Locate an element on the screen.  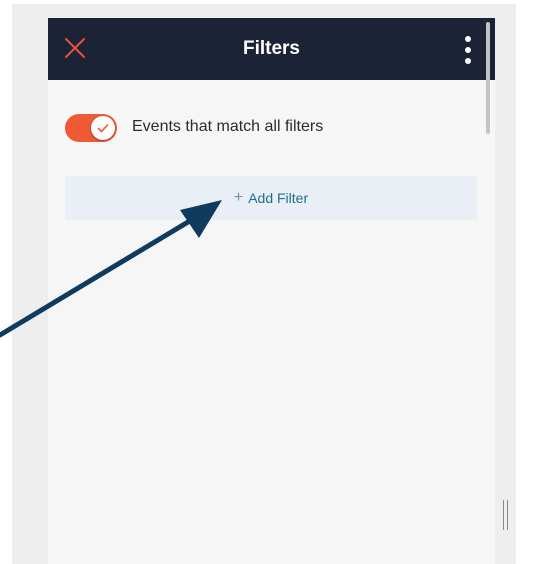
toggle-label: Events that match all filters is located at coordinates (228, 126).